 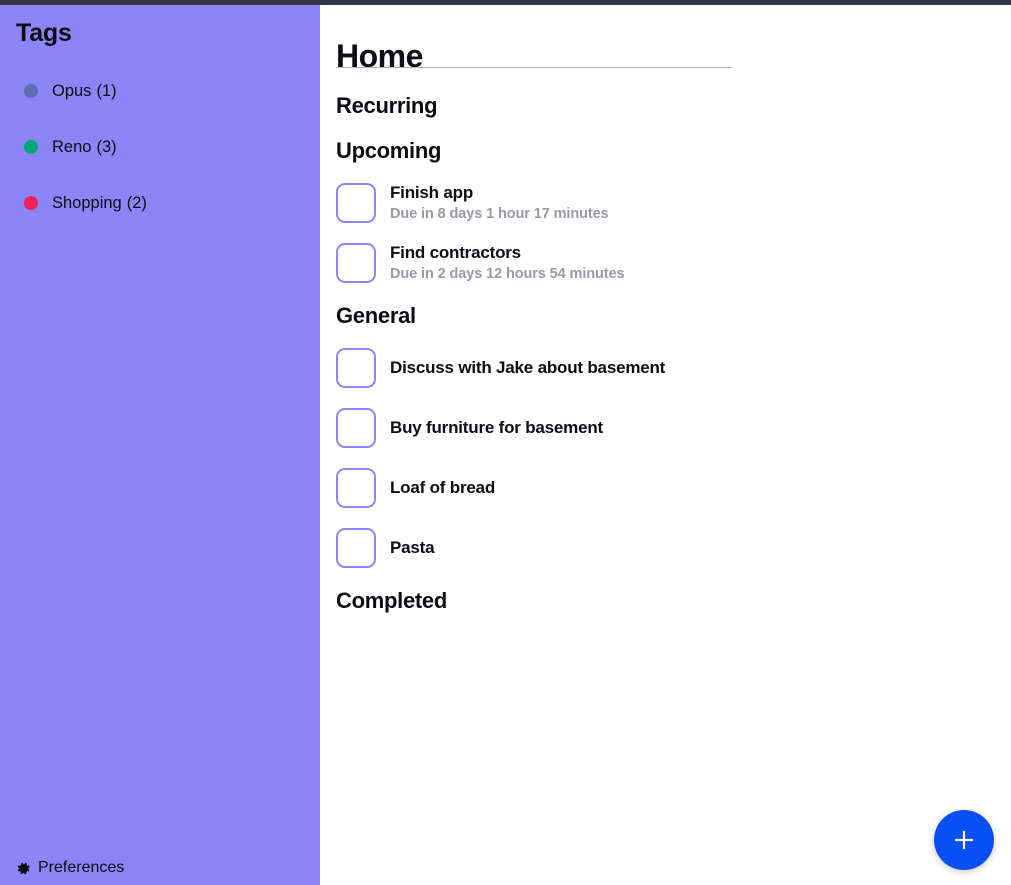 I want to click on tag-color-dot-opus, so click(x=31, y=91).